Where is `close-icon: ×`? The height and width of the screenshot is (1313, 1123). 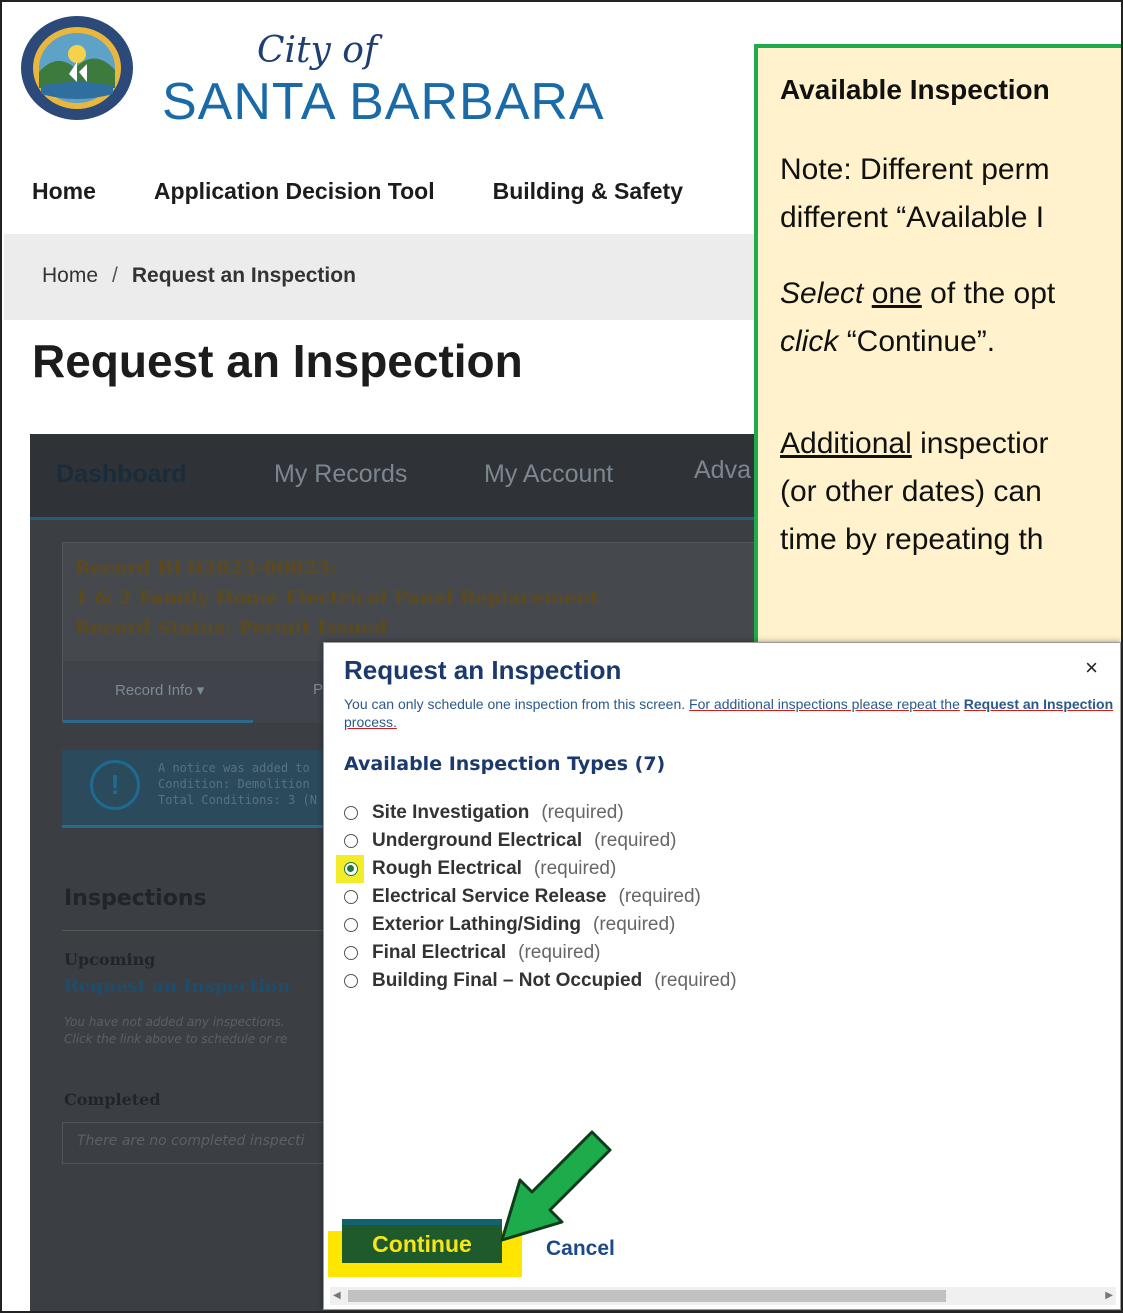
close-icon: × is located at coordinates (1091, 668).